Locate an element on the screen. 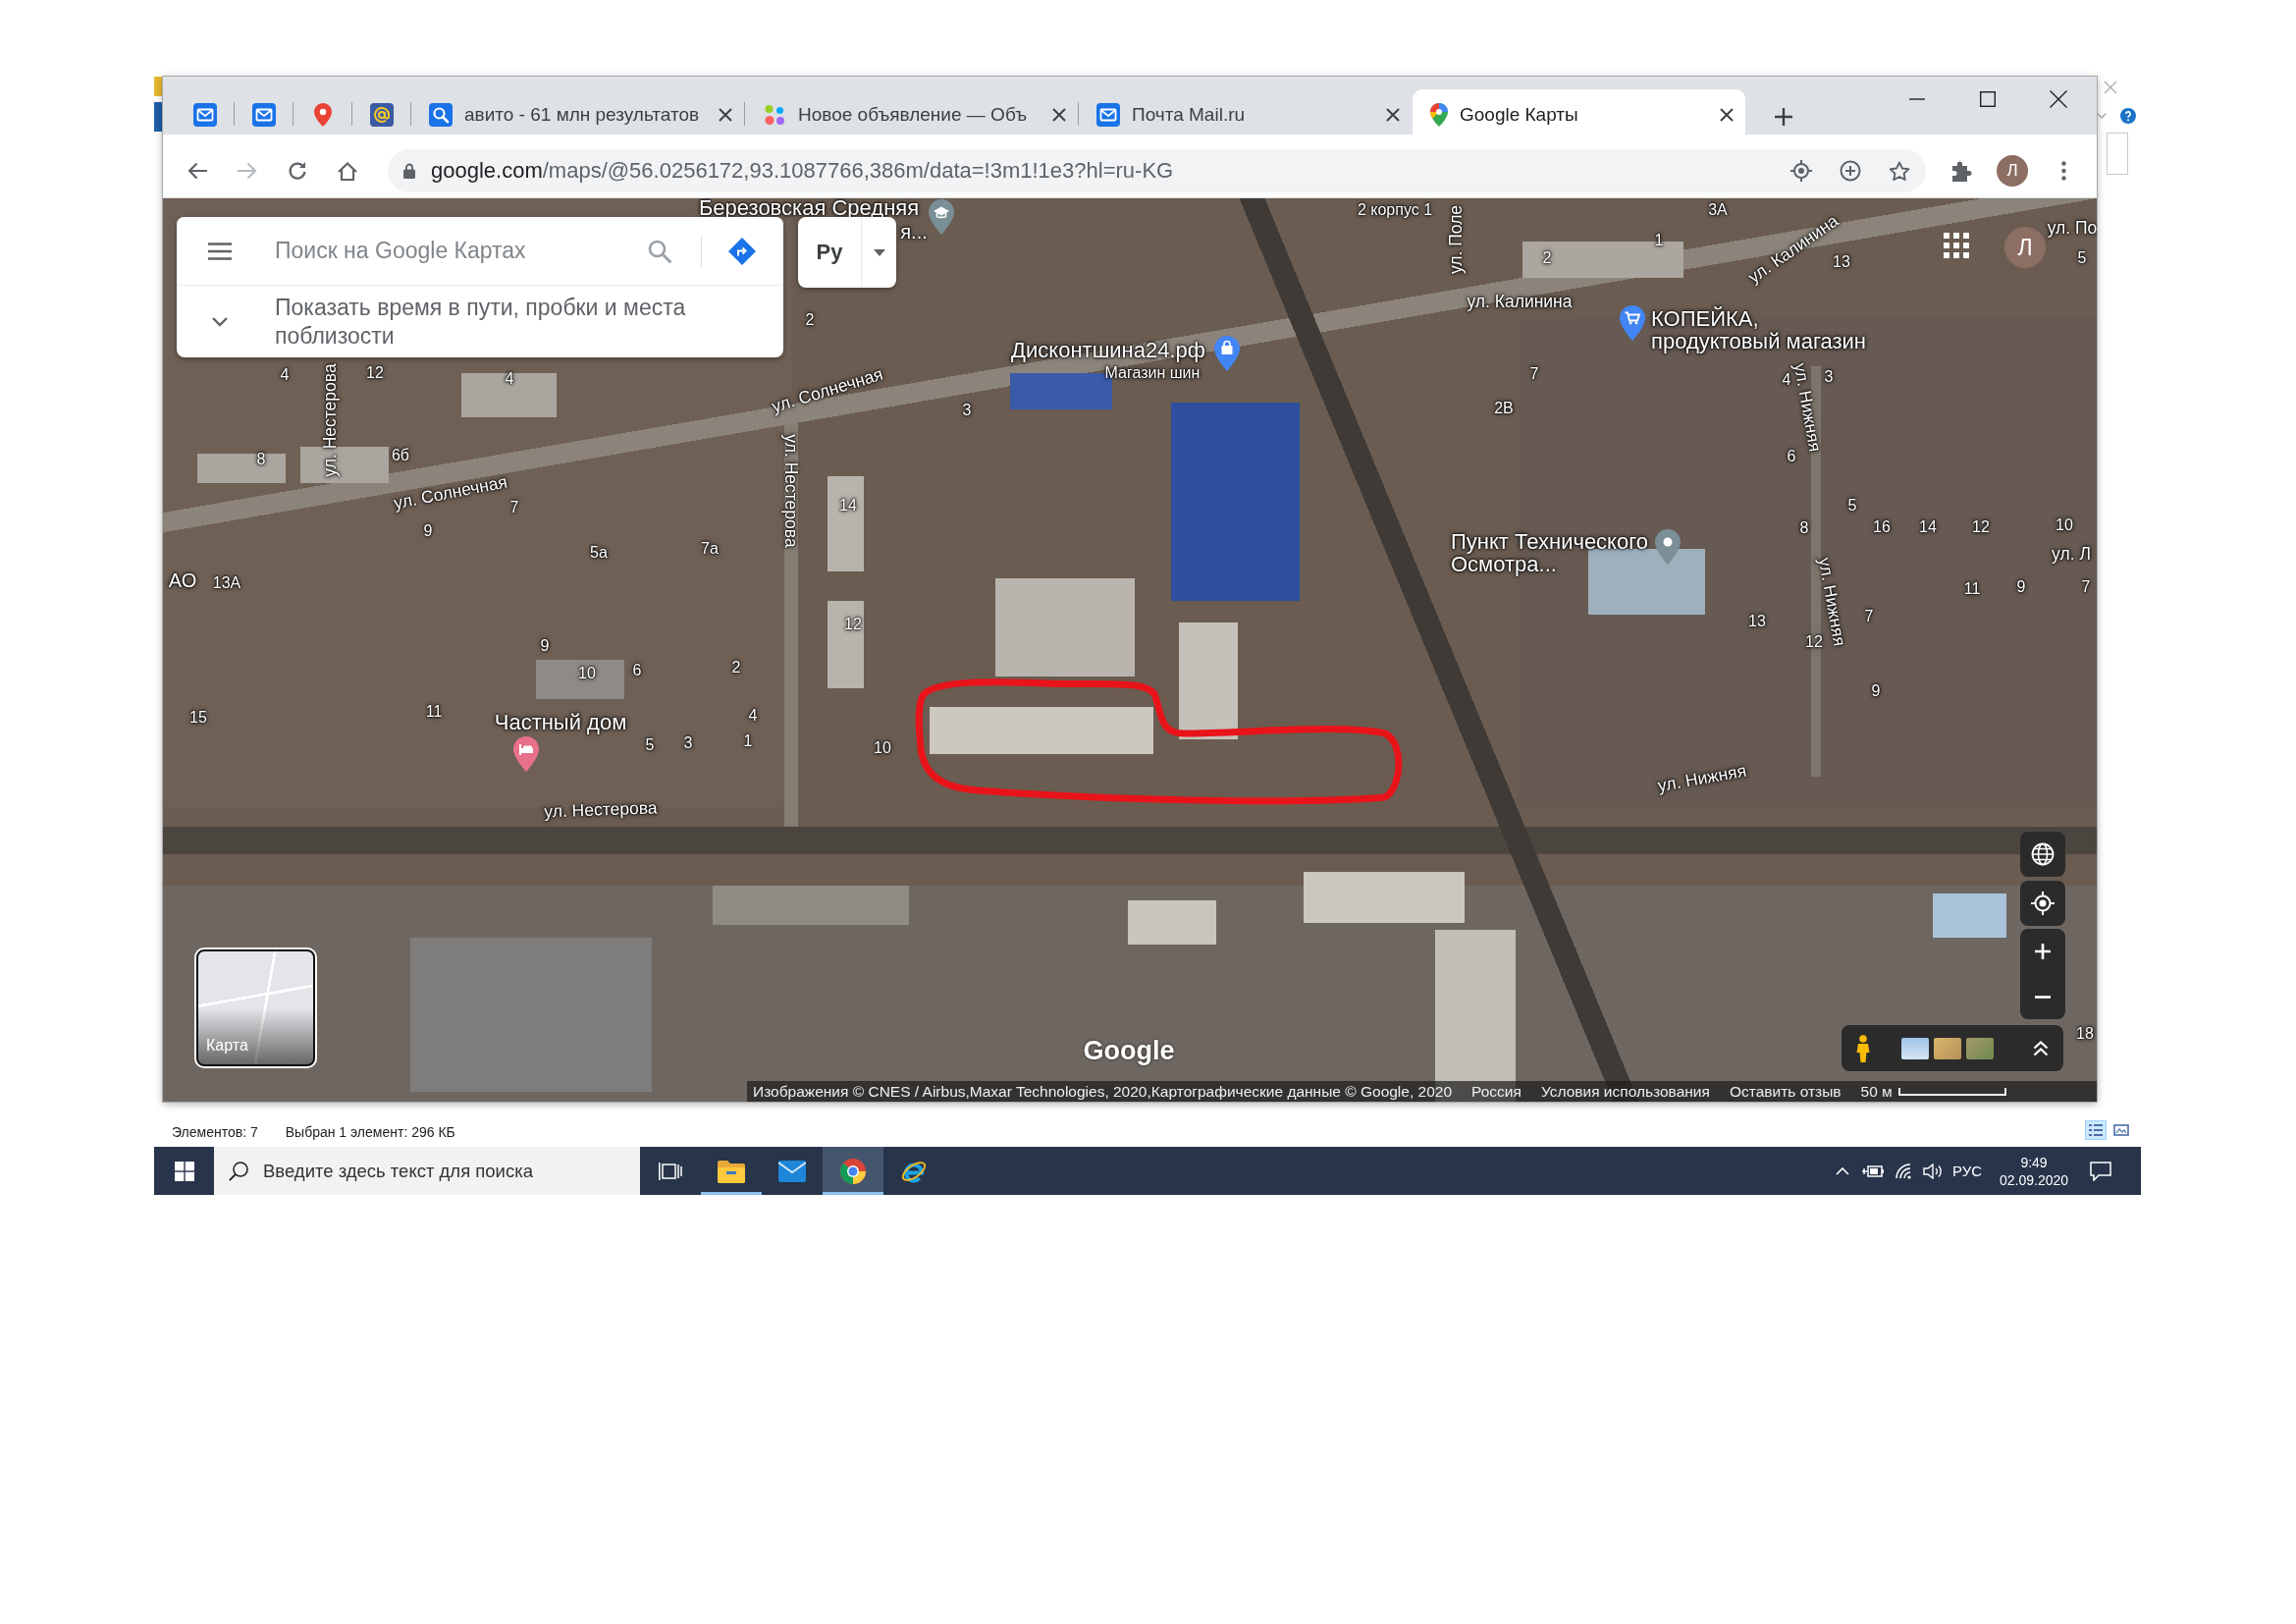 This screenshot has height=1624, width=2296. puzzle-icon is located at coordinates (1961, 171).